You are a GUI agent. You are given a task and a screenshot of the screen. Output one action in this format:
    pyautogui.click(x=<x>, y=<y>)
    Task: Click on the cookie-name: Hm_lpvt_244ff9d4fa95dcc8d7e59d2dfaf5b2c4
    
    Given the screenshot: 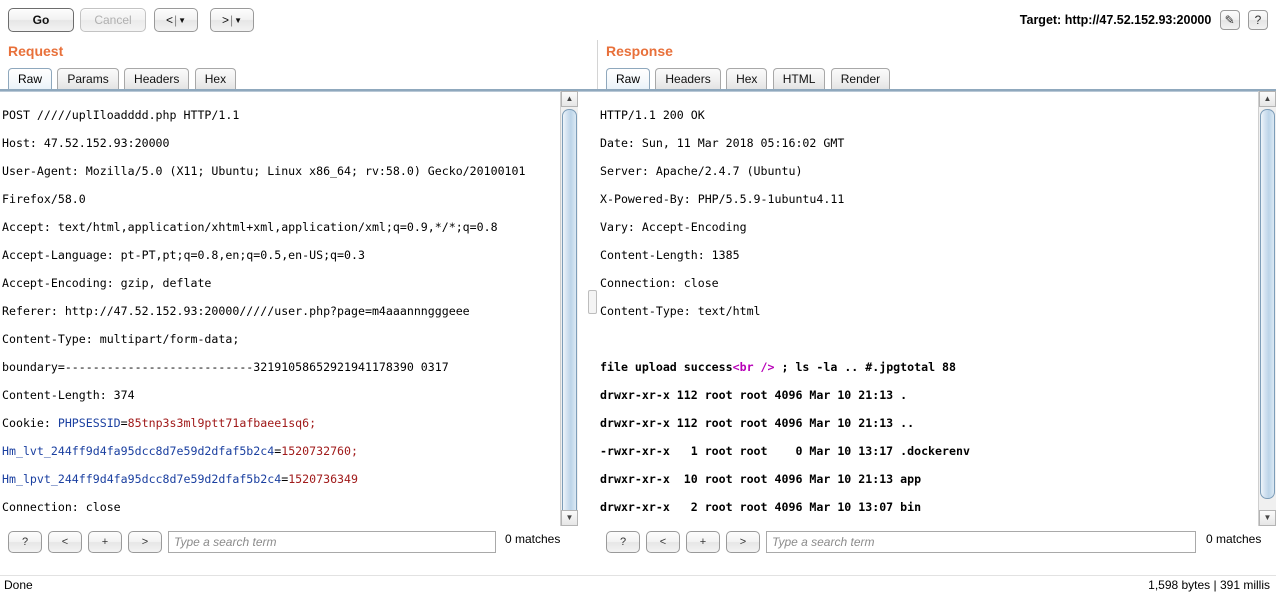 What is the action you would take?
    pyautogui.click(x=142, y=479)
    